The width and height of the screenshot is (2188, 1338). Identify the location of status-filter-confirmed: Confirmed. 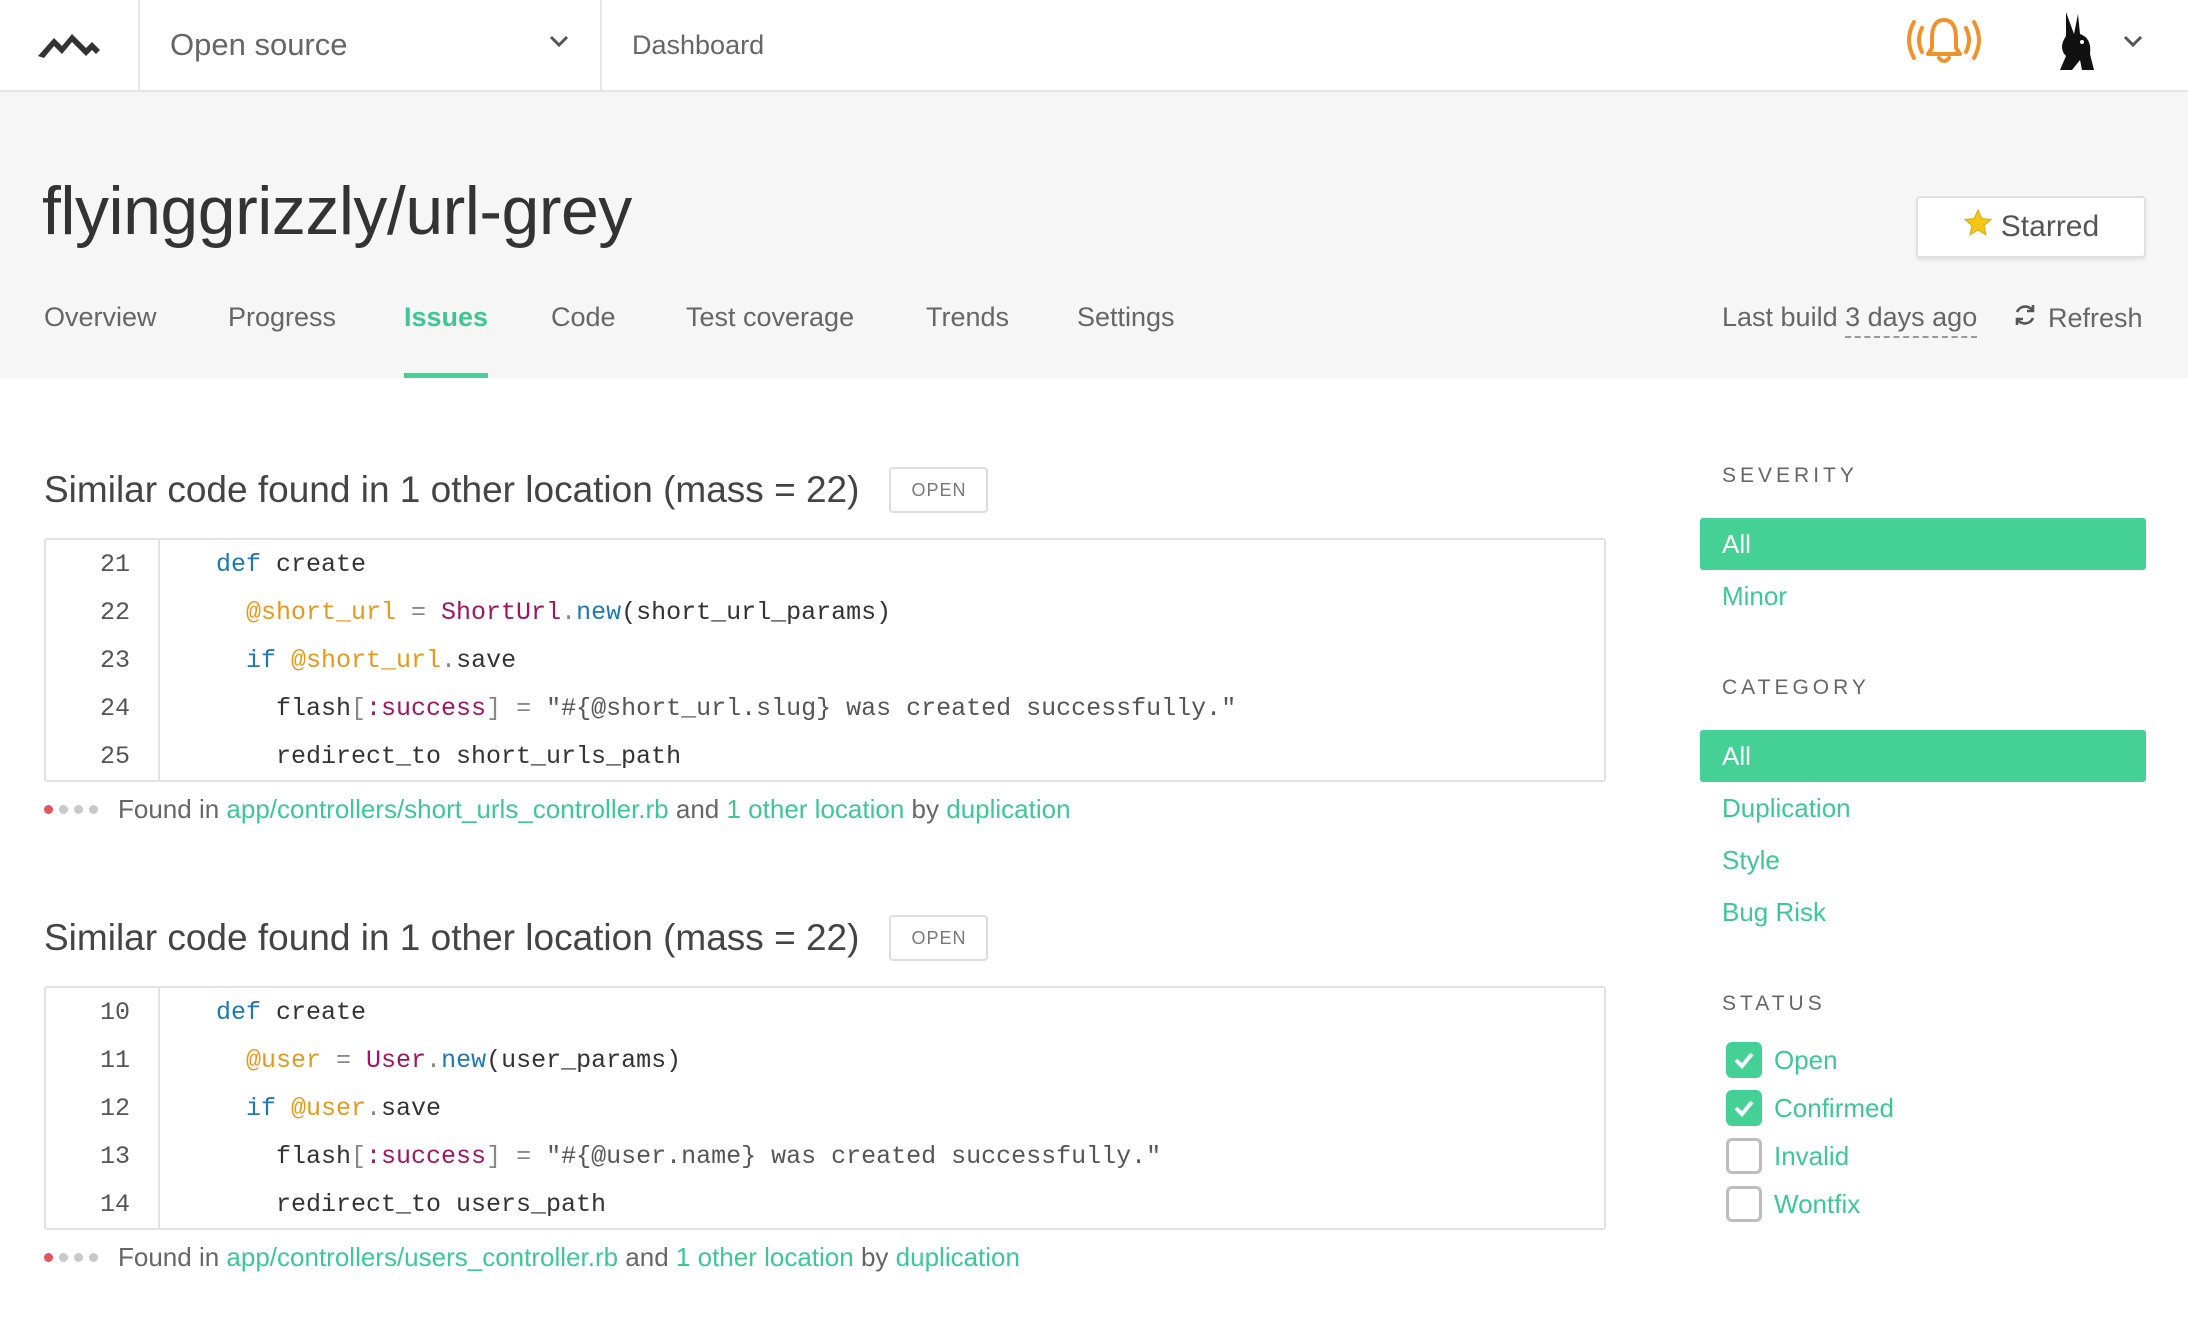
(1810, 1108).